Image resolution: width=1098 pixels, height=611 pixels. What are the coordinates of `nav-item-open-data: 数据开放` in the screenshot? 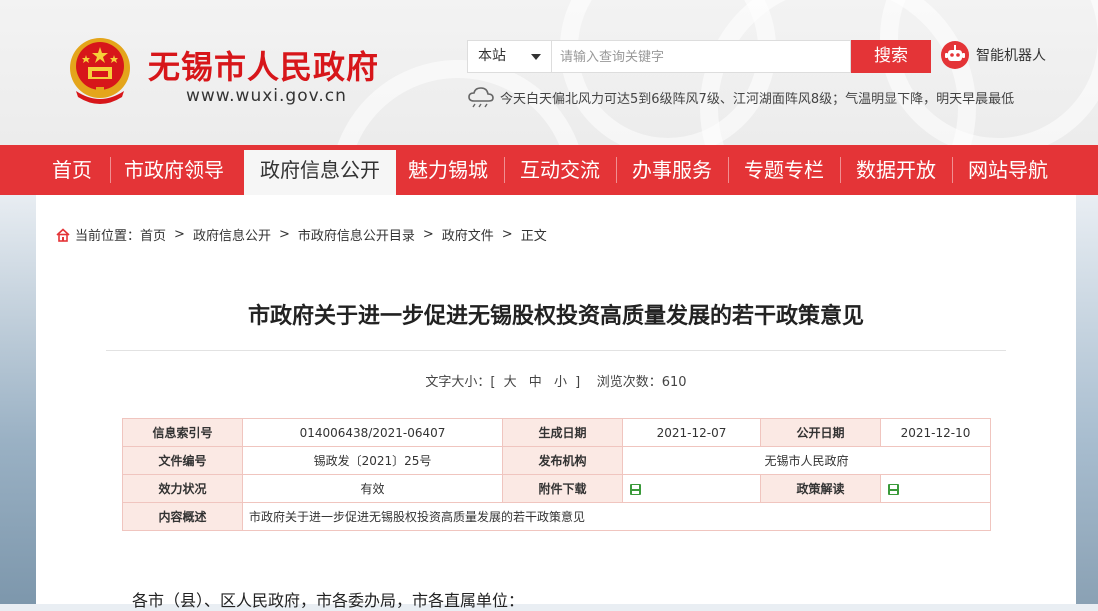 It's located at (896, 170).